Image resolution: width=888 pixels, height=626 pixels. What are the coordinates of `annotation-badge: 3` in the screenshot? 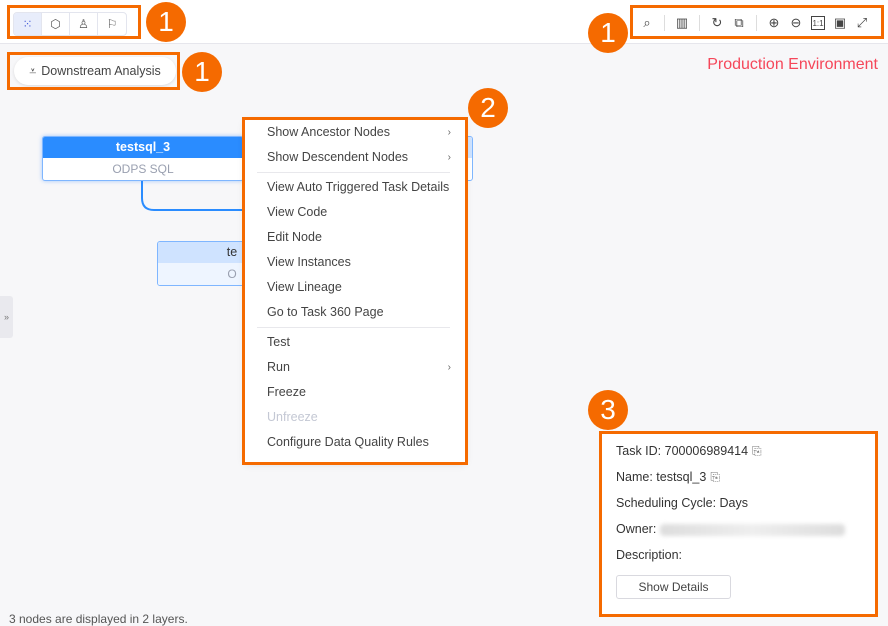 It's located at (608, 410).